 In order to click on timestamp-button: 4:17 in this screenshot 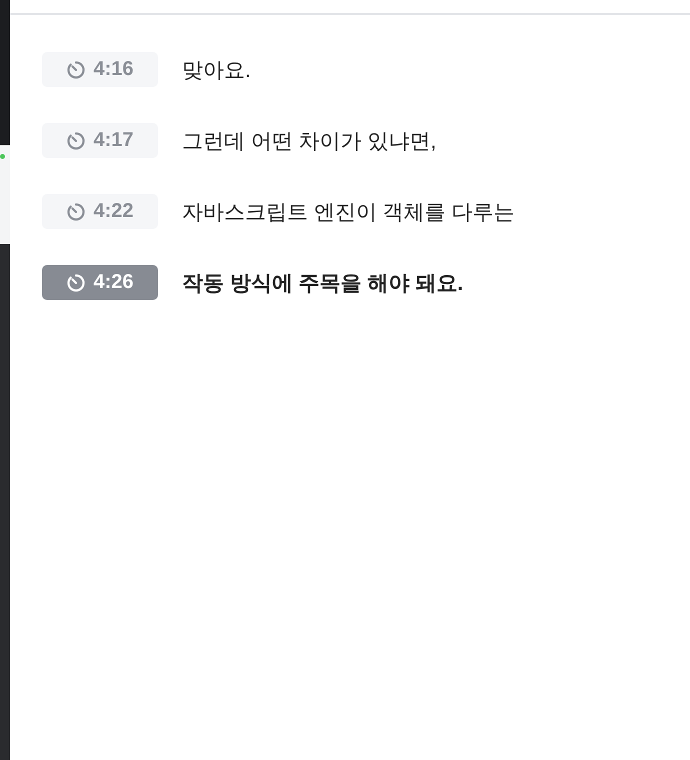, I will do `click(100, 140)`.